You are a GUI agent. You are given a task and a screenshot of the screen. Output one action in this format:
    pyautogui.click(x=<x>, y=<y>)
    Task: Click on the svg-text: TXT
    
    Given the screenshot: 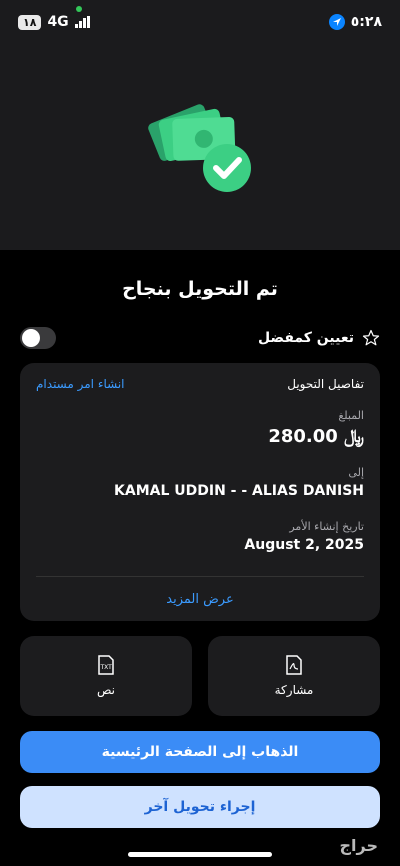 What is the action you would take?
    pyautogui.click(x=106, y=667)
    